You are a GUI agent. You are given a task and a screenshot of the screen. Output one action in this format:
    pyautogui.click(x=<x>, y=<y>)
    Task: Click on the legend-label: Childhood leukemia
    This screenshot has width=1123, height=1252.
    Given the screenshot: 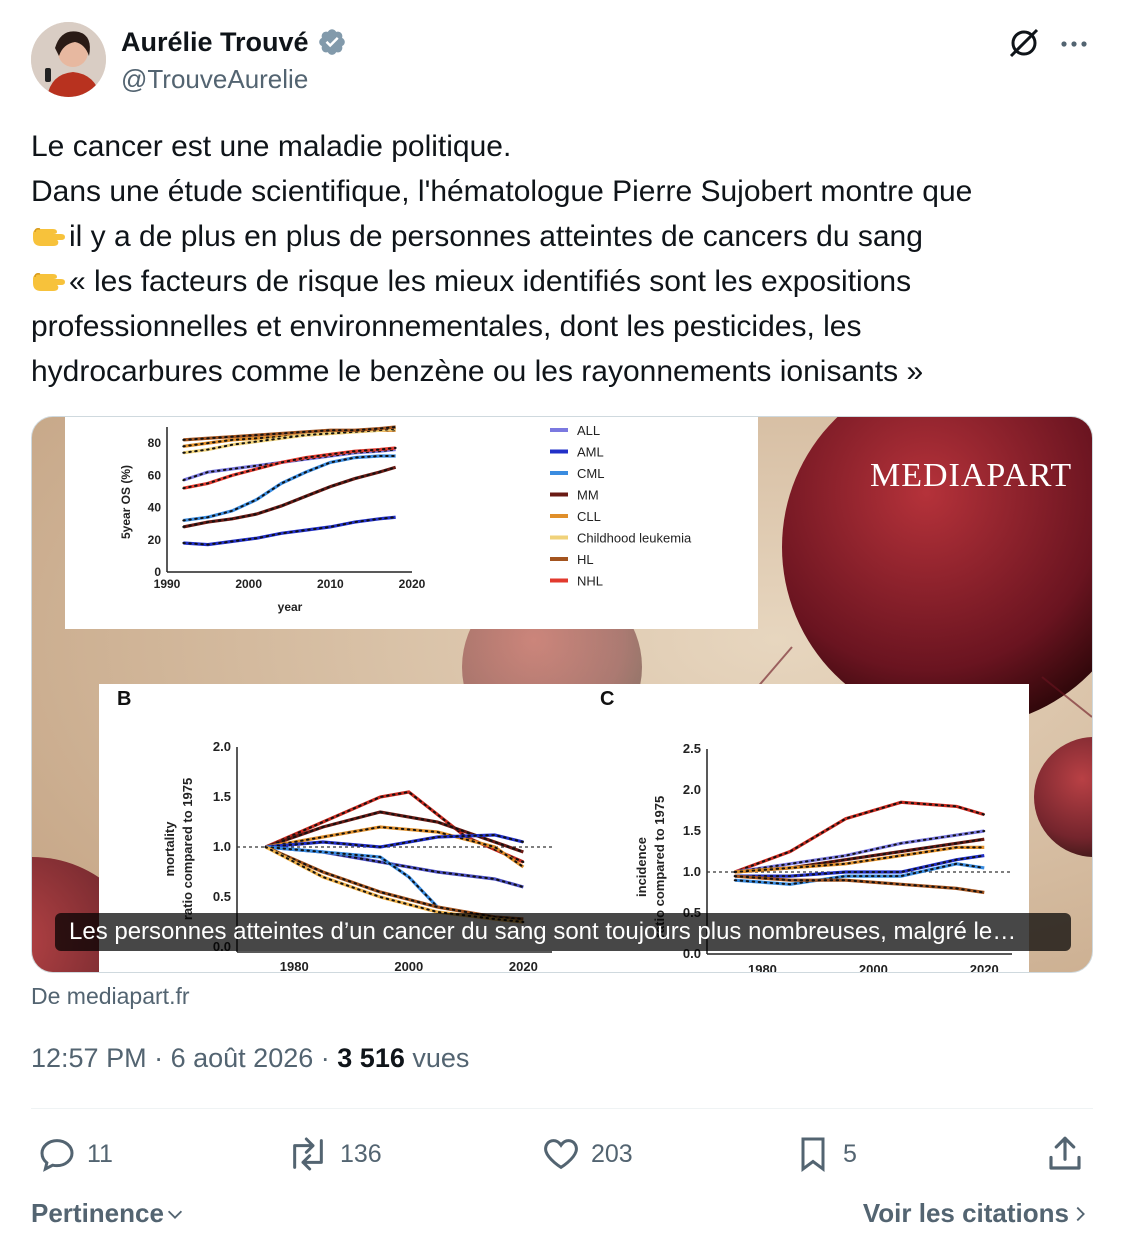 What is the action you would take?
    pyautogui.click(x=634, y=538)
    